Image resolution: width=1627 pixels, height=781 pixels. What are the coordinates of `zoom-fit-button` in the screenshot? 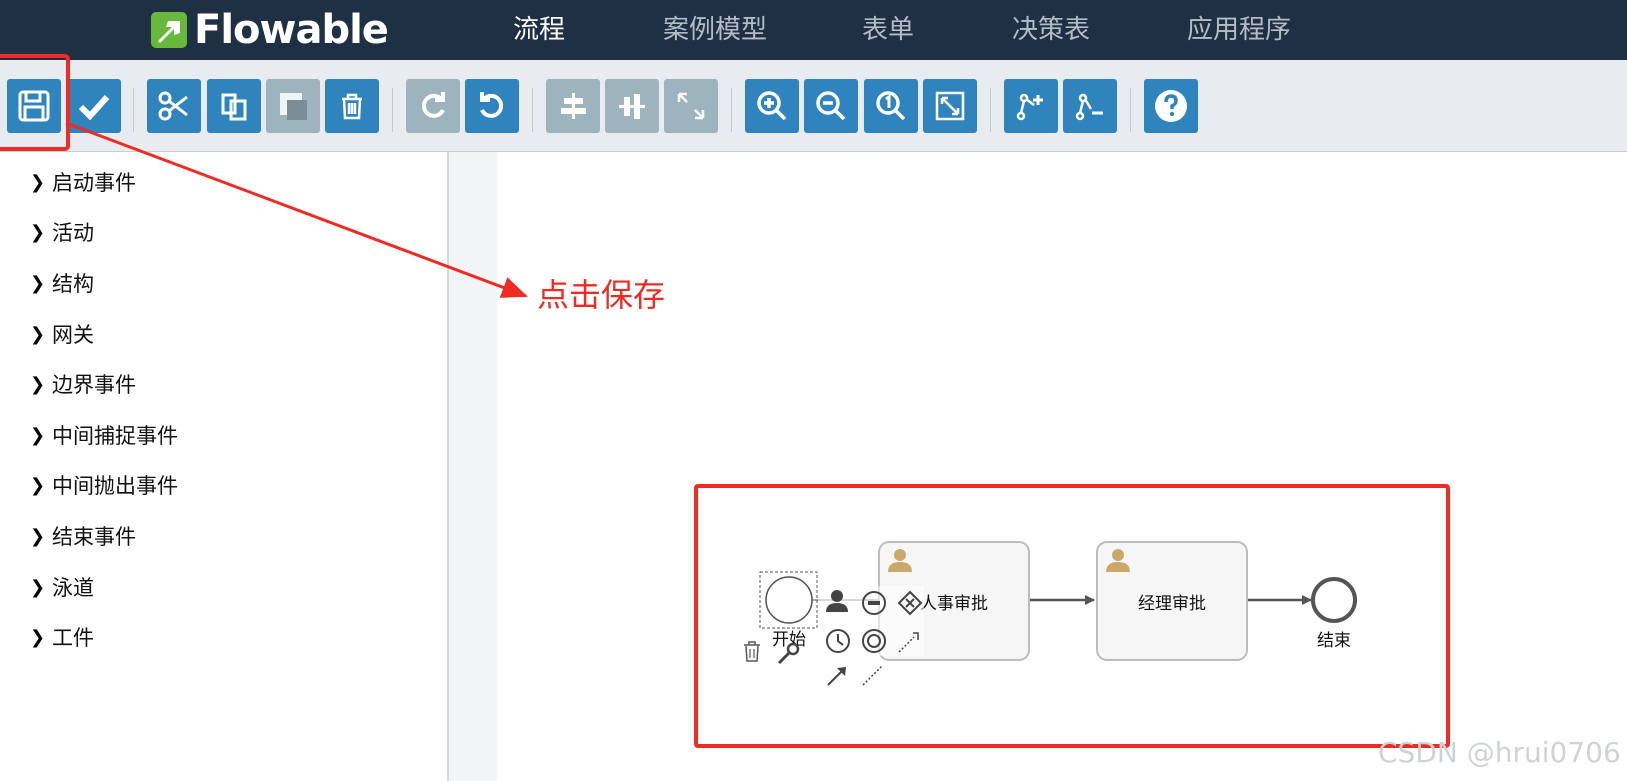 It's located at (950, 106).